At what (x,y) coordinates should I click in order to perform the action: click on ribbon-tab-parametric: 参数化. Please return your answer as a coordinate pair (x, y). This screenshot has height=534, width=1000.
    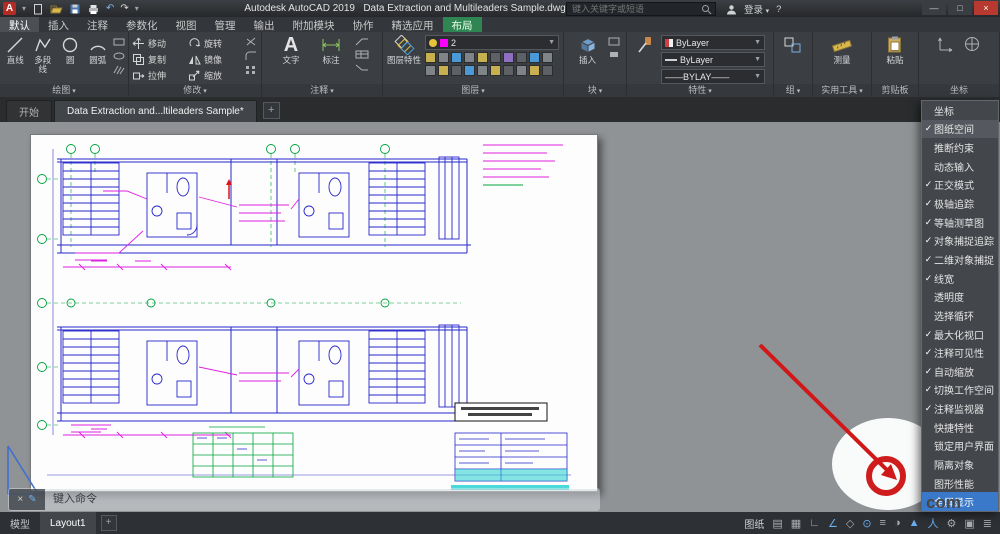
    Looking at the image, I should click on (142, 24).